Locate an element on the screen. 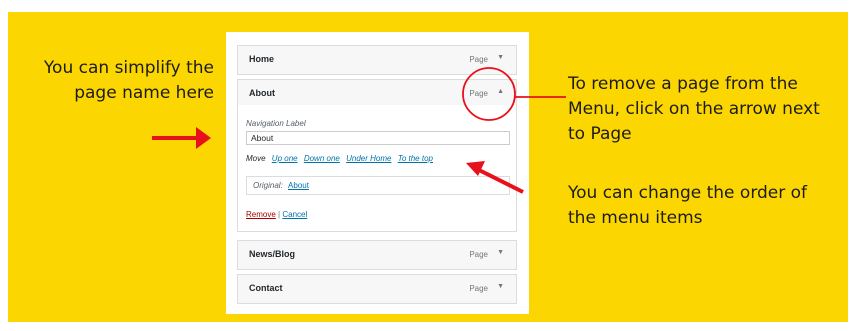  left-arrow-icon is located at coordinates (181, 138).